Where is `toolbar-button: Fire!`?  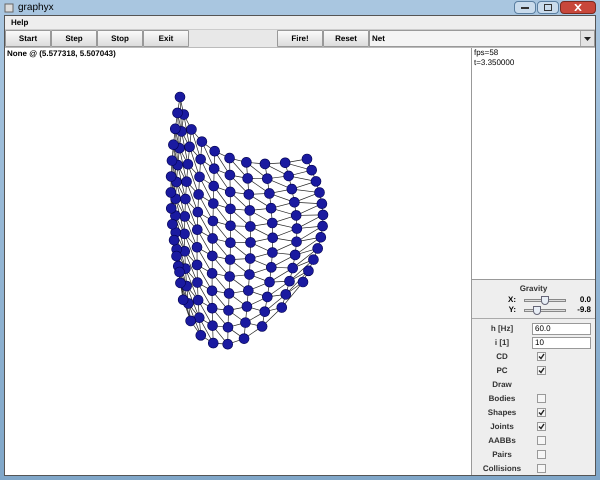
toolbar-button: Fire! is located at coordinates (300, 38).